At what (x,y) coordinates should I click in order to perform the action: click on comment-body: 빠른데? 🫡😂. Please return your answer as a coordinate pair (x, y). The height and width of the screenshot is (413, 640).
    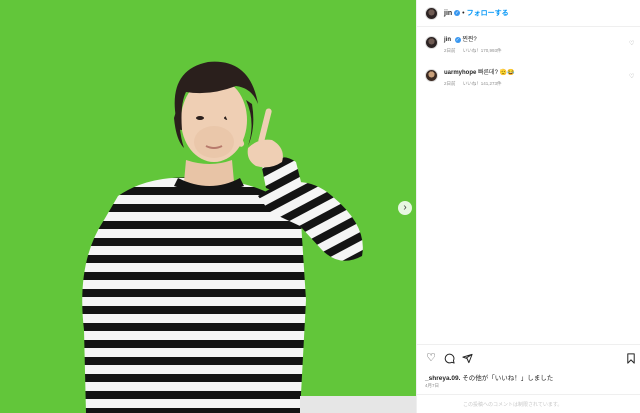
    Looking at the image, I should click on (496, 73).